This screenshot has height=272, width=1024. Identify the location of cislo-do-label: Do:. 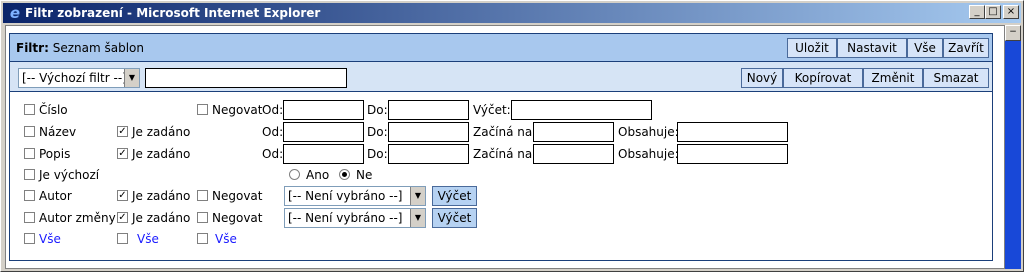
(377, 110).